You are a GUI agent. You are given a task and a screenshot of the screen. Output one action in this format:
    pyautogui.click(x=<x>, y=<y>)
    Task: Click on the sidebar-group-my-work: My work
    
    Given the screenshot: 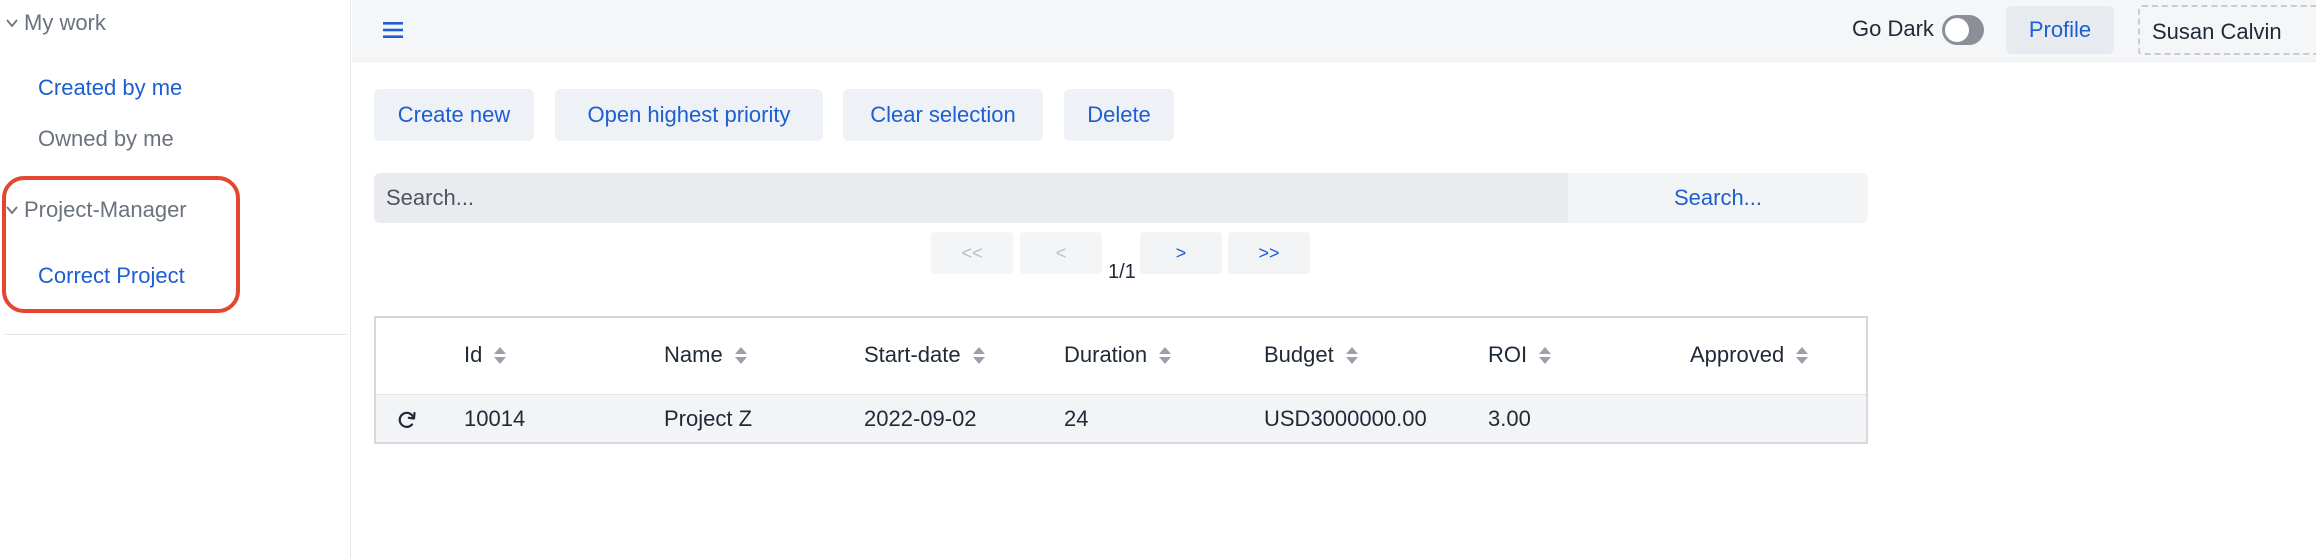 What is the action you would take?
    pyautogui.click(x=53, y=23)
    